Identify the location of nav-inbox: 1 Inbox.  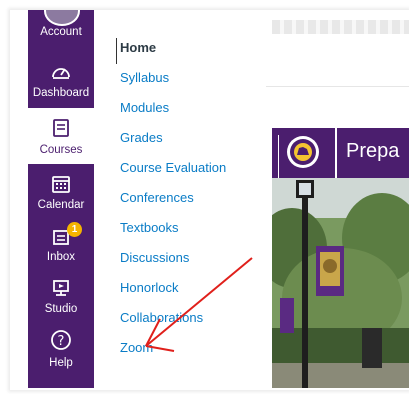
(61, 244).